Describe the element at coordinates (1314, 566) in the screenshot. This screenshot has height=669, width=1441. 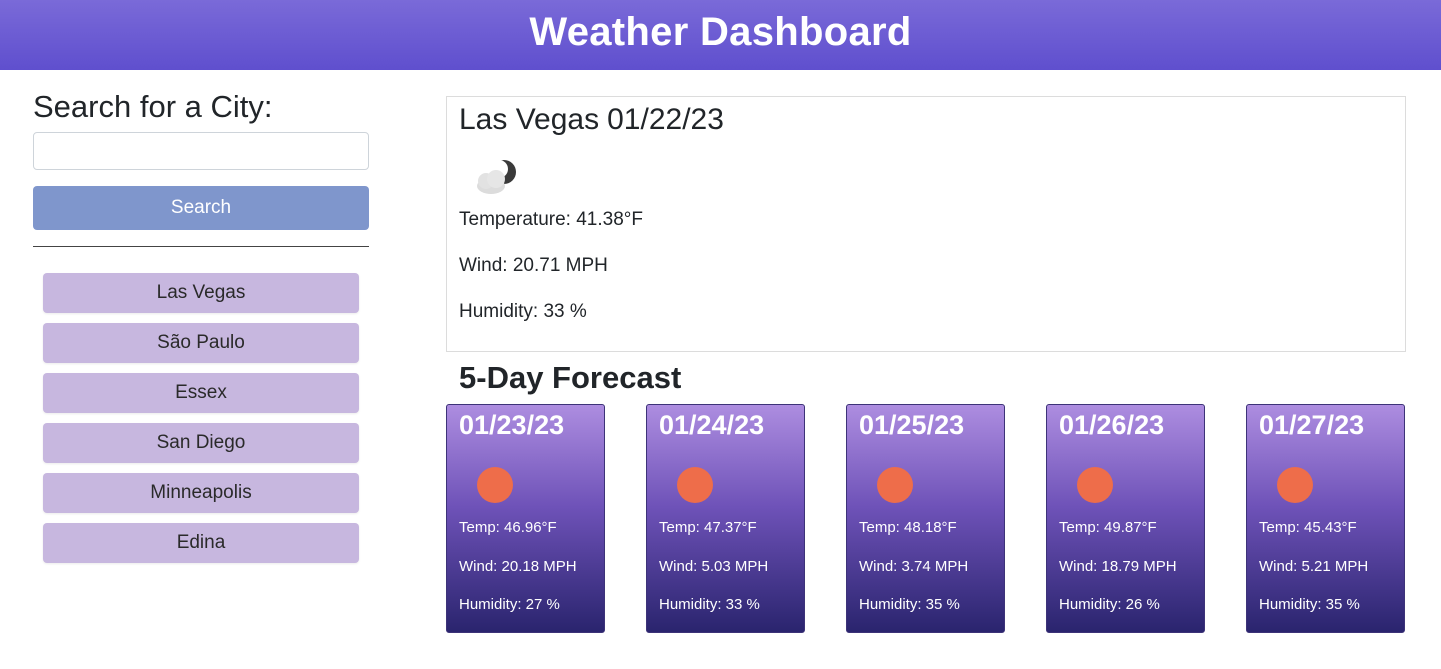
I see `forecast-wind: Wind: 5.21 MPH` at that location.